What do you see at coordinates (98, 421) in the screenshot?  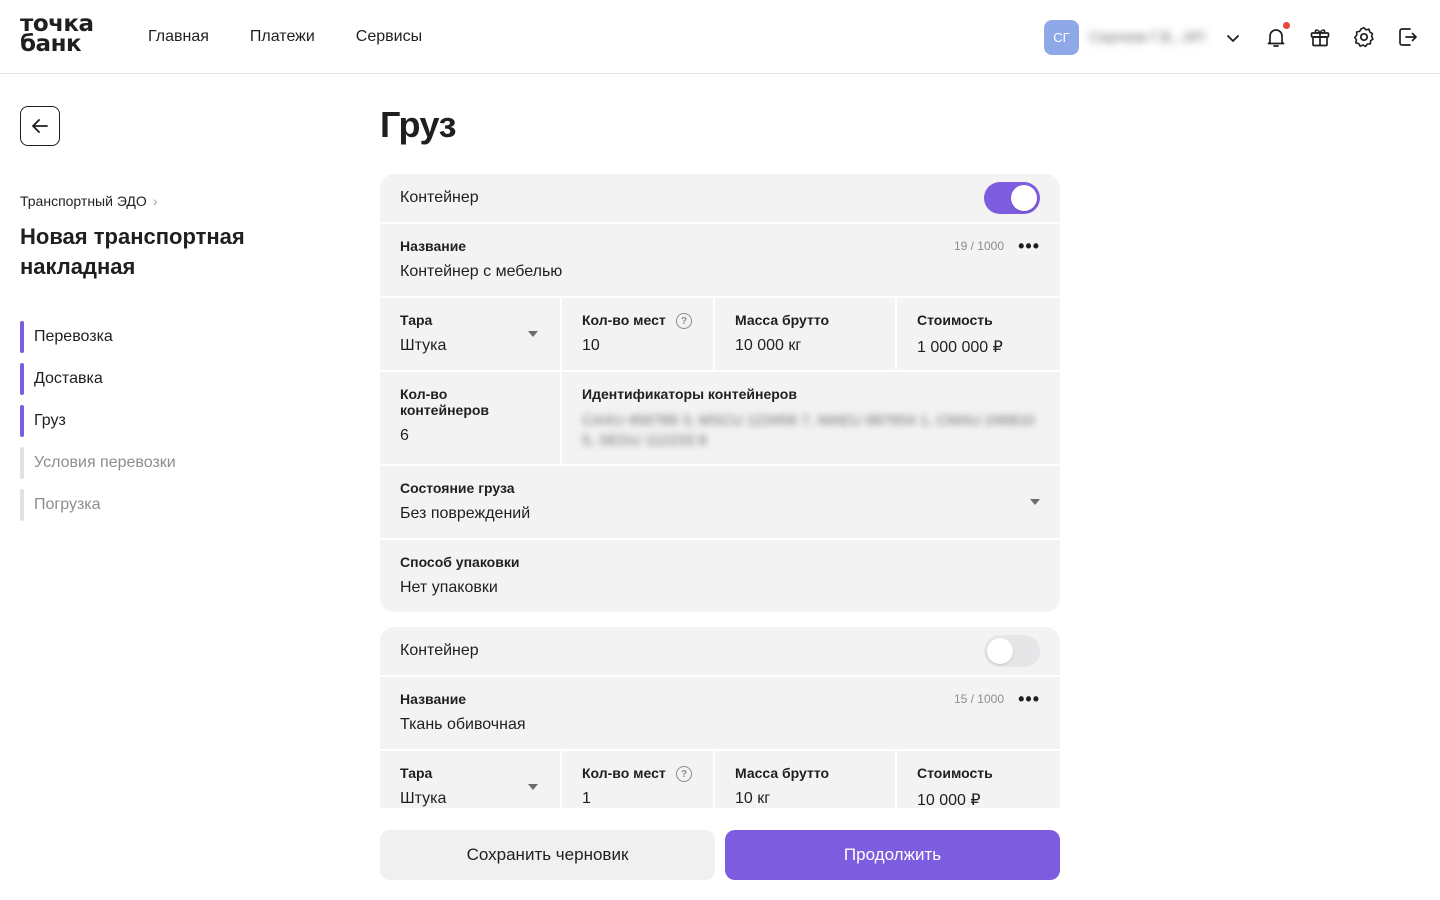 I see `step-cargo: Груз` at bounding box center [98, 421].